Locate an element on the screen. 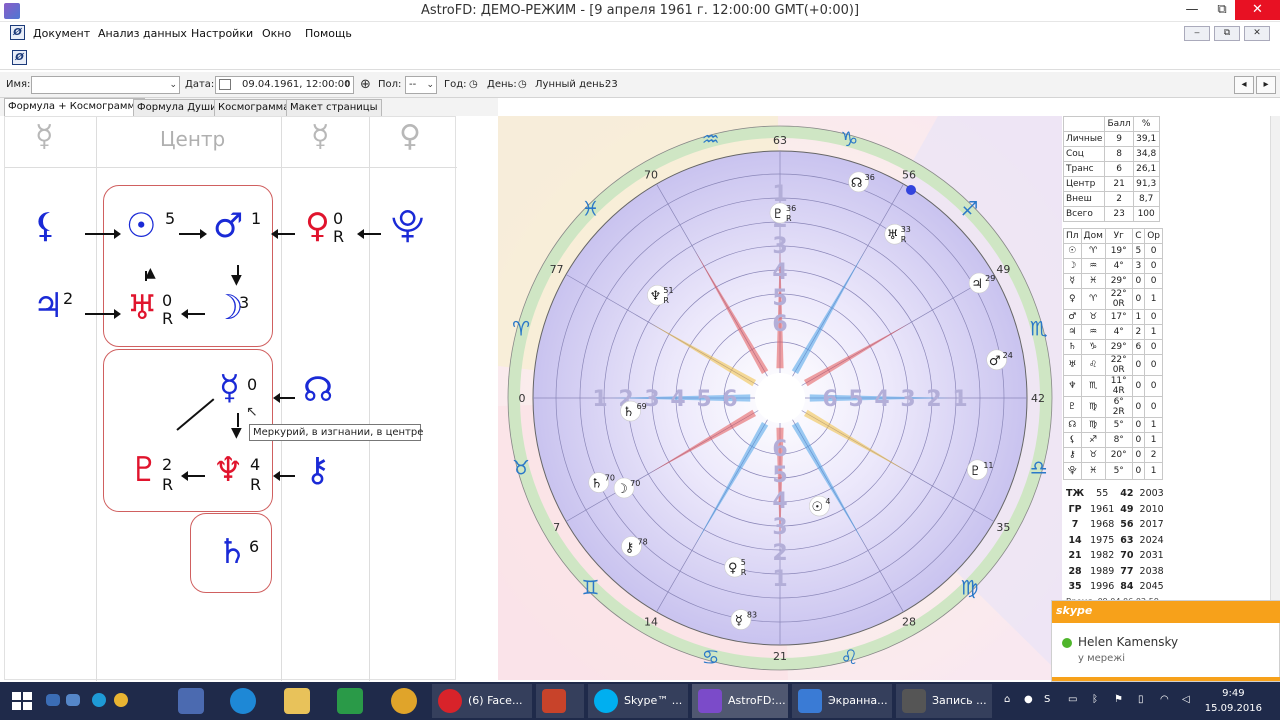  pluto-icon: ♇ is located at coordinates (144, 470).